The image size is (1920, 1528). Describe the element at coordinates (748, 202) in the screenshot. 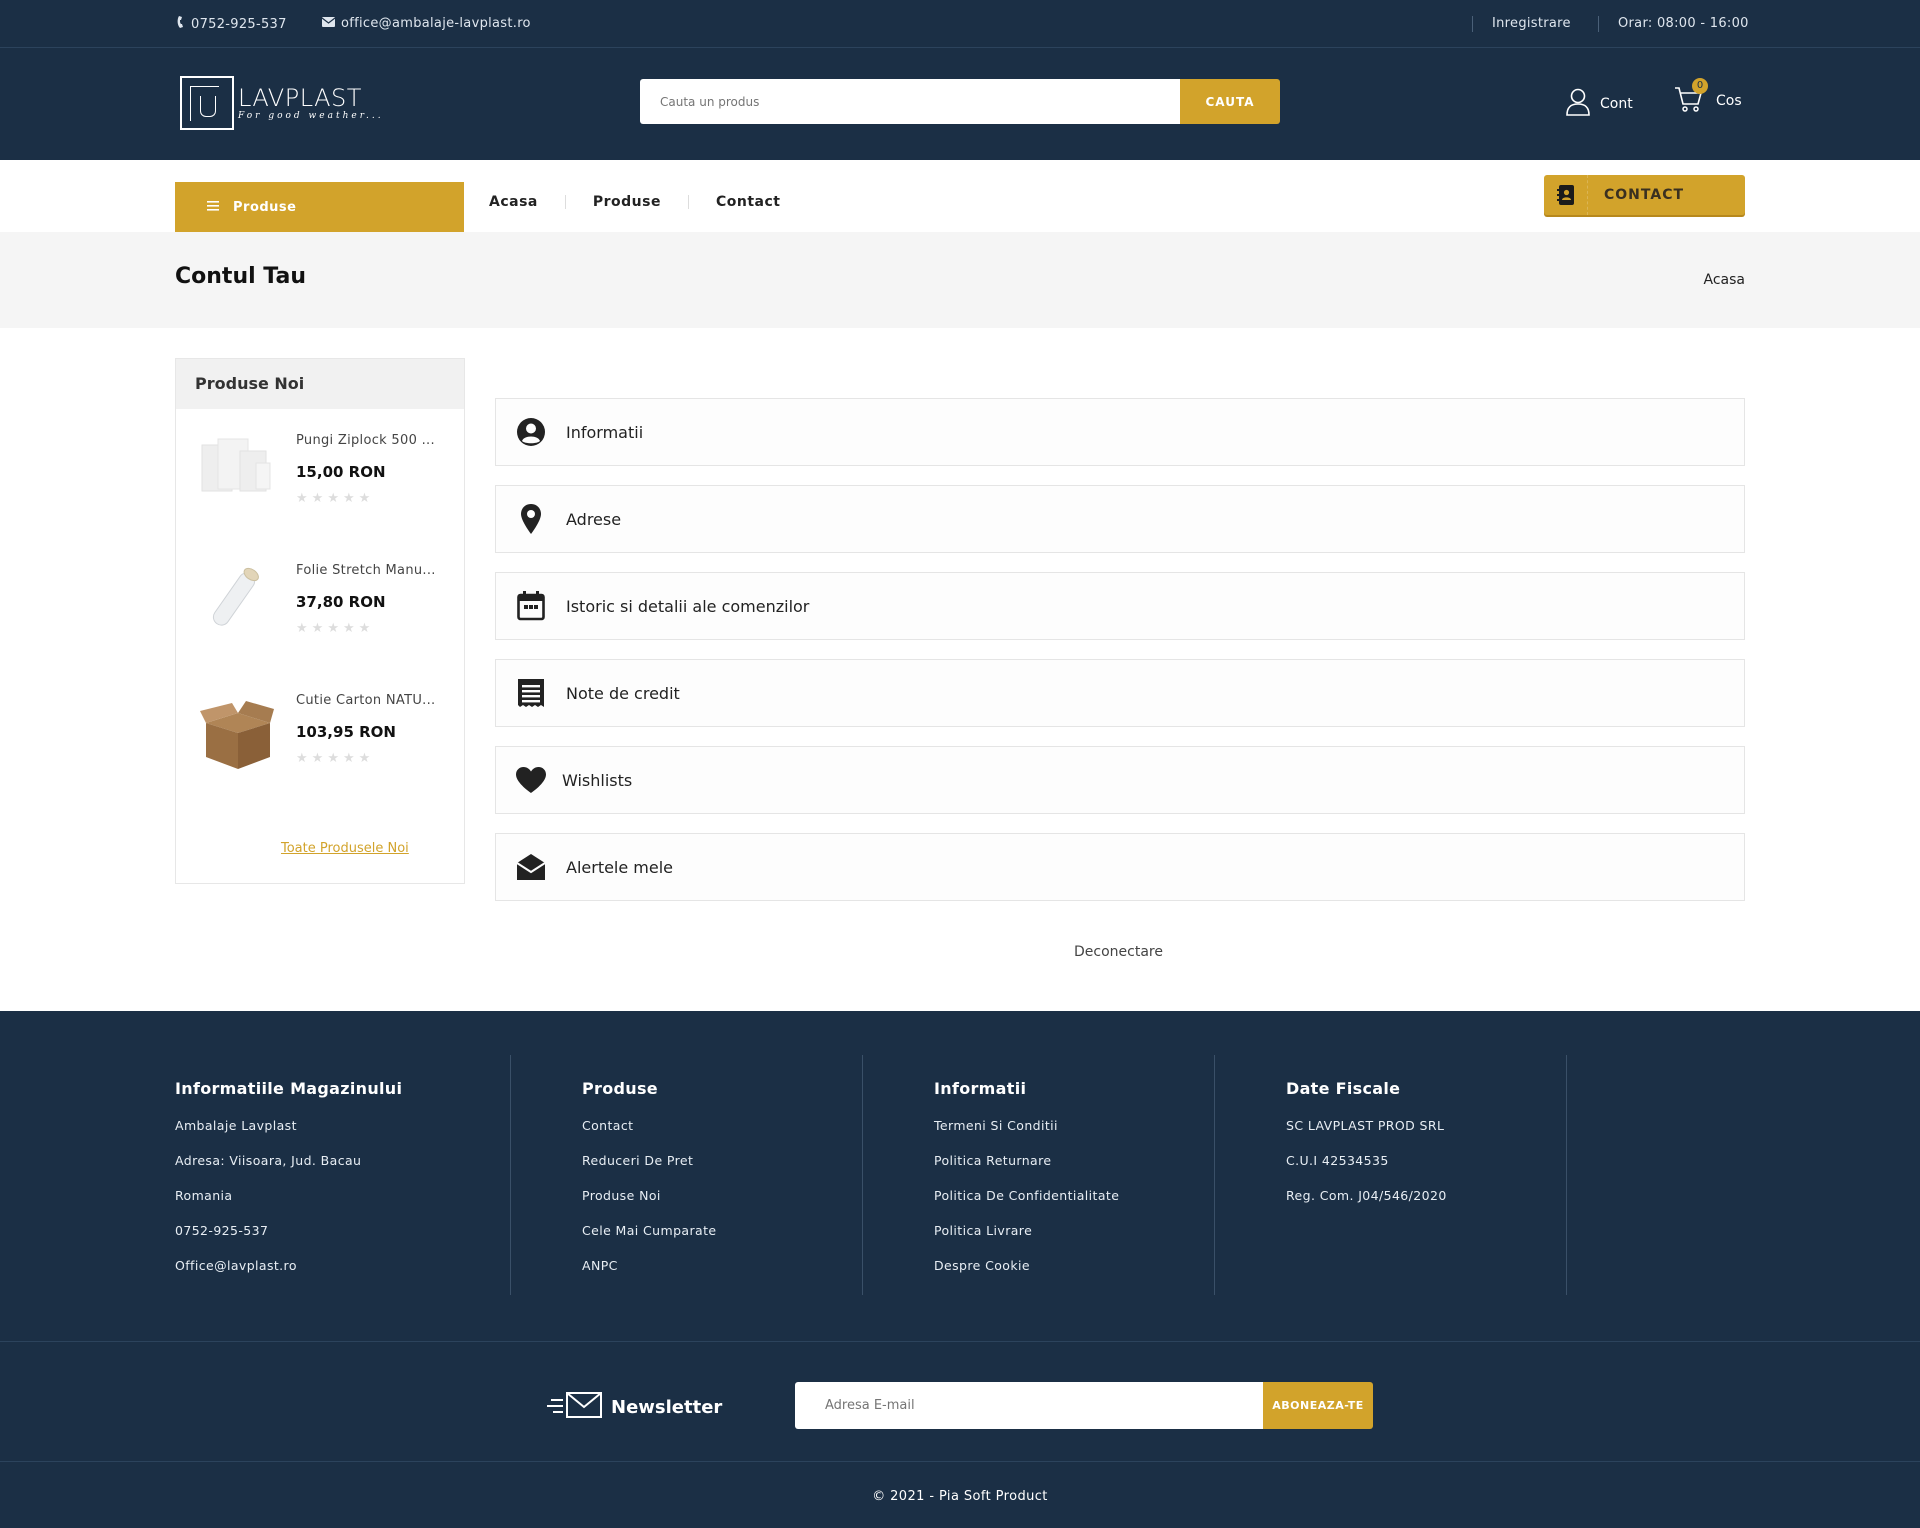

I see `nav-link-contact: Contact` at that location.